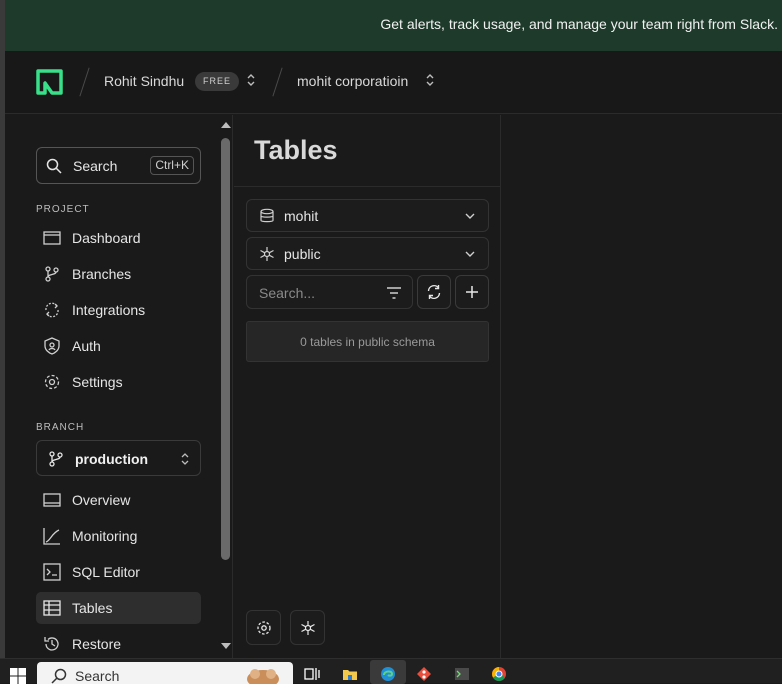 The image size is (782, 684). I want to click on dashboard-icon, so click(52, 238).